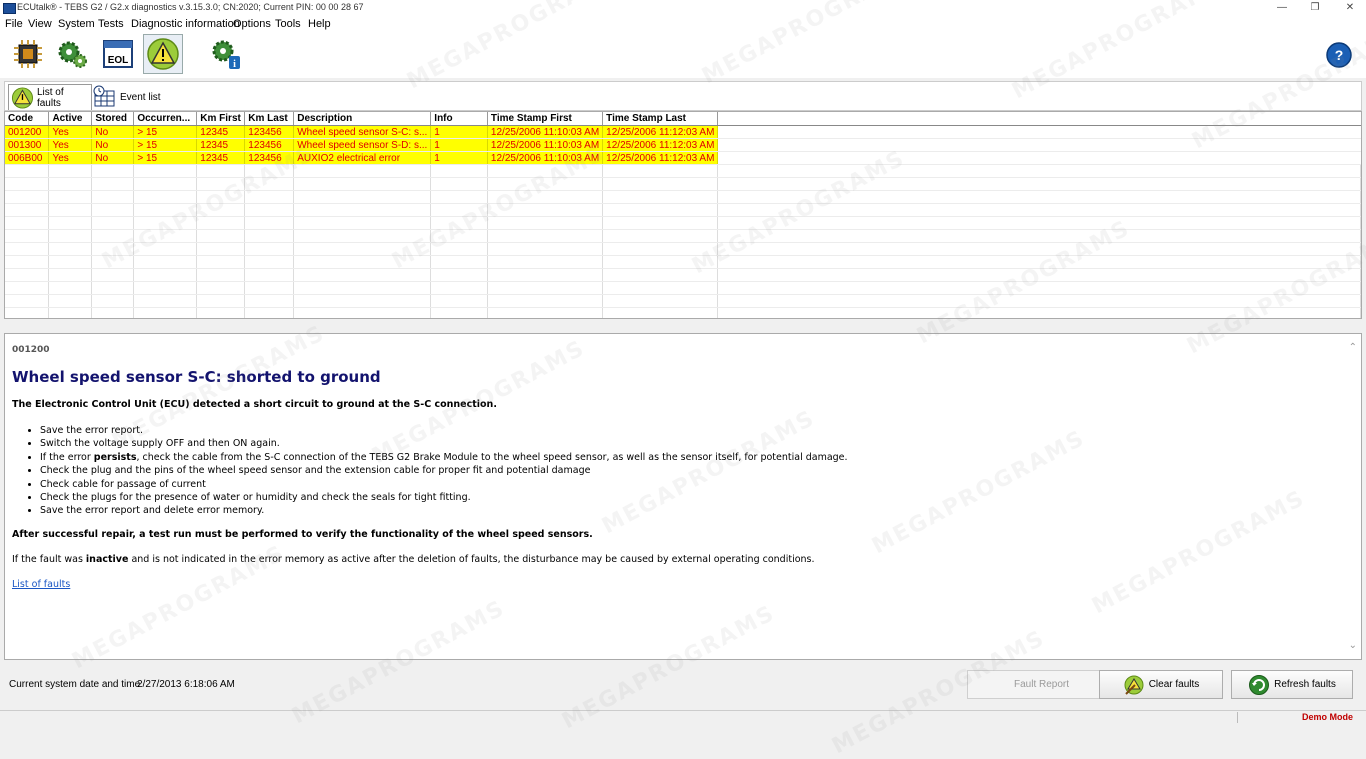 The height and width of the screenshot is (759, 1366). I want to click on eol-button: EOL, so click(118, 54).